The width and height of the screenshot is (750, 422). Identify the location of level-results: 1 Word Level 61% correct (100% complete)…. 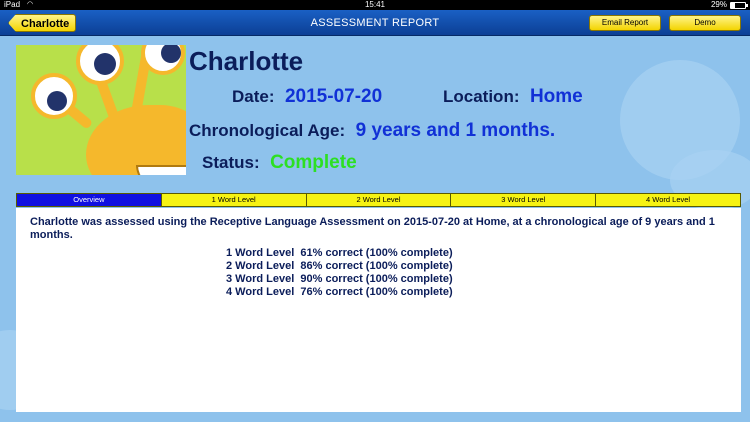
(339, 273).